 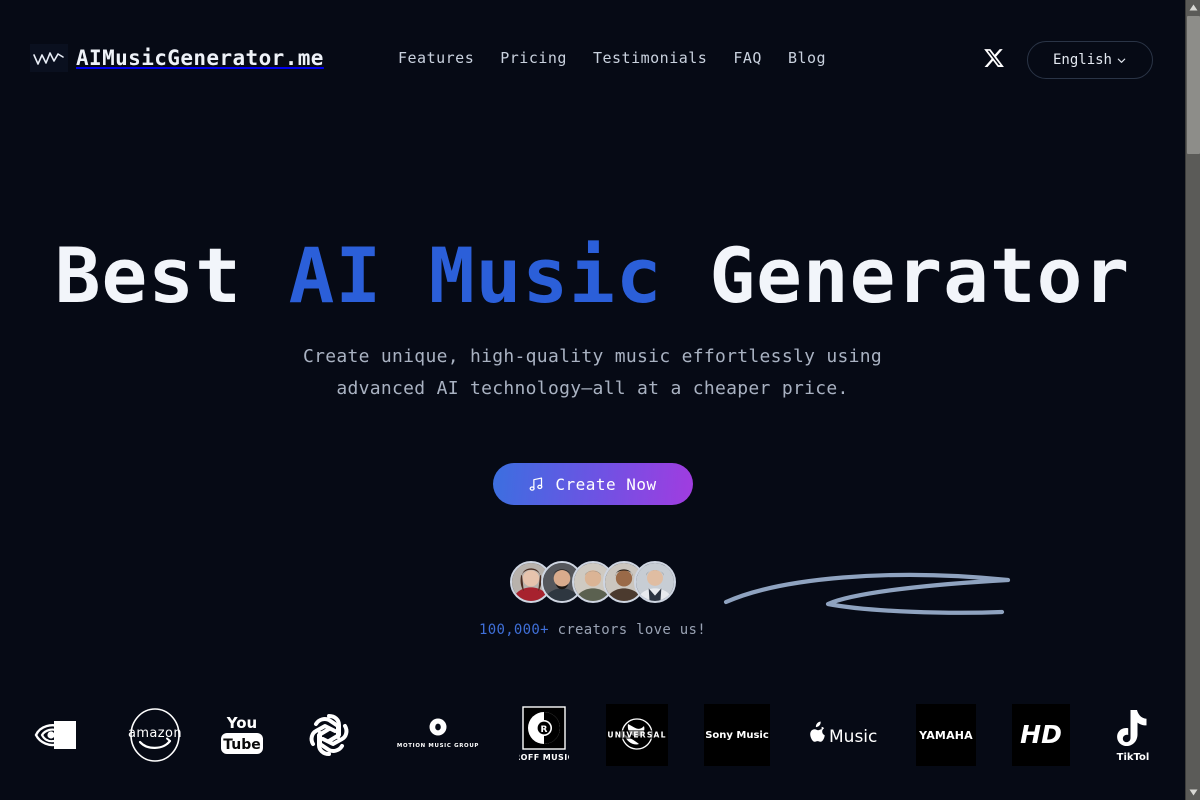 What do you see at coordinates (242, 735) in the screenshot?
I see `youtube-logo: You Tube` at bounding box center [242, 735].